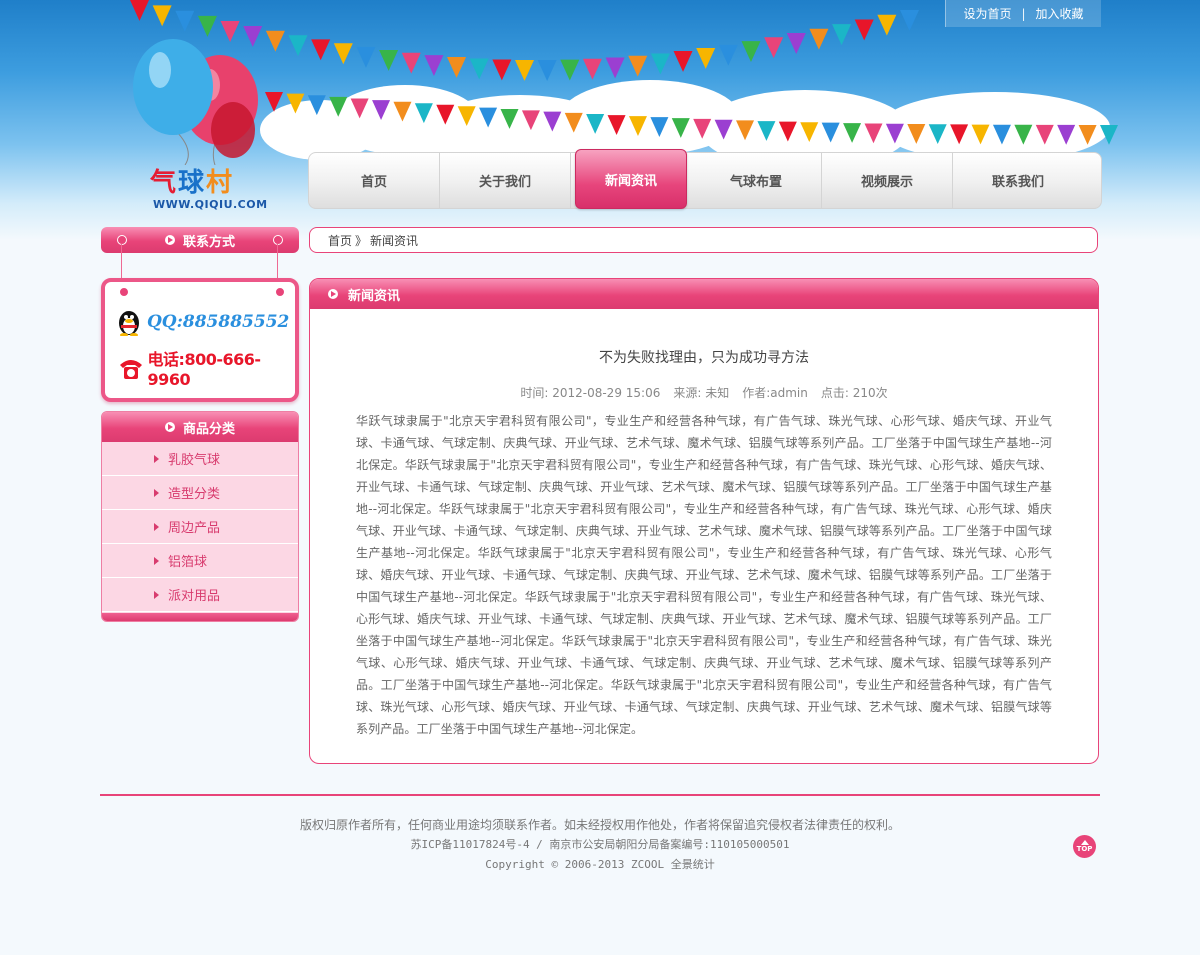 The height and width of the screenshot is (955, 1200). What do you see at coordinates (1060, 13) in the screenshot?
I see `bookmark-link: 加入收藏` at bounding box center [1060, 13].